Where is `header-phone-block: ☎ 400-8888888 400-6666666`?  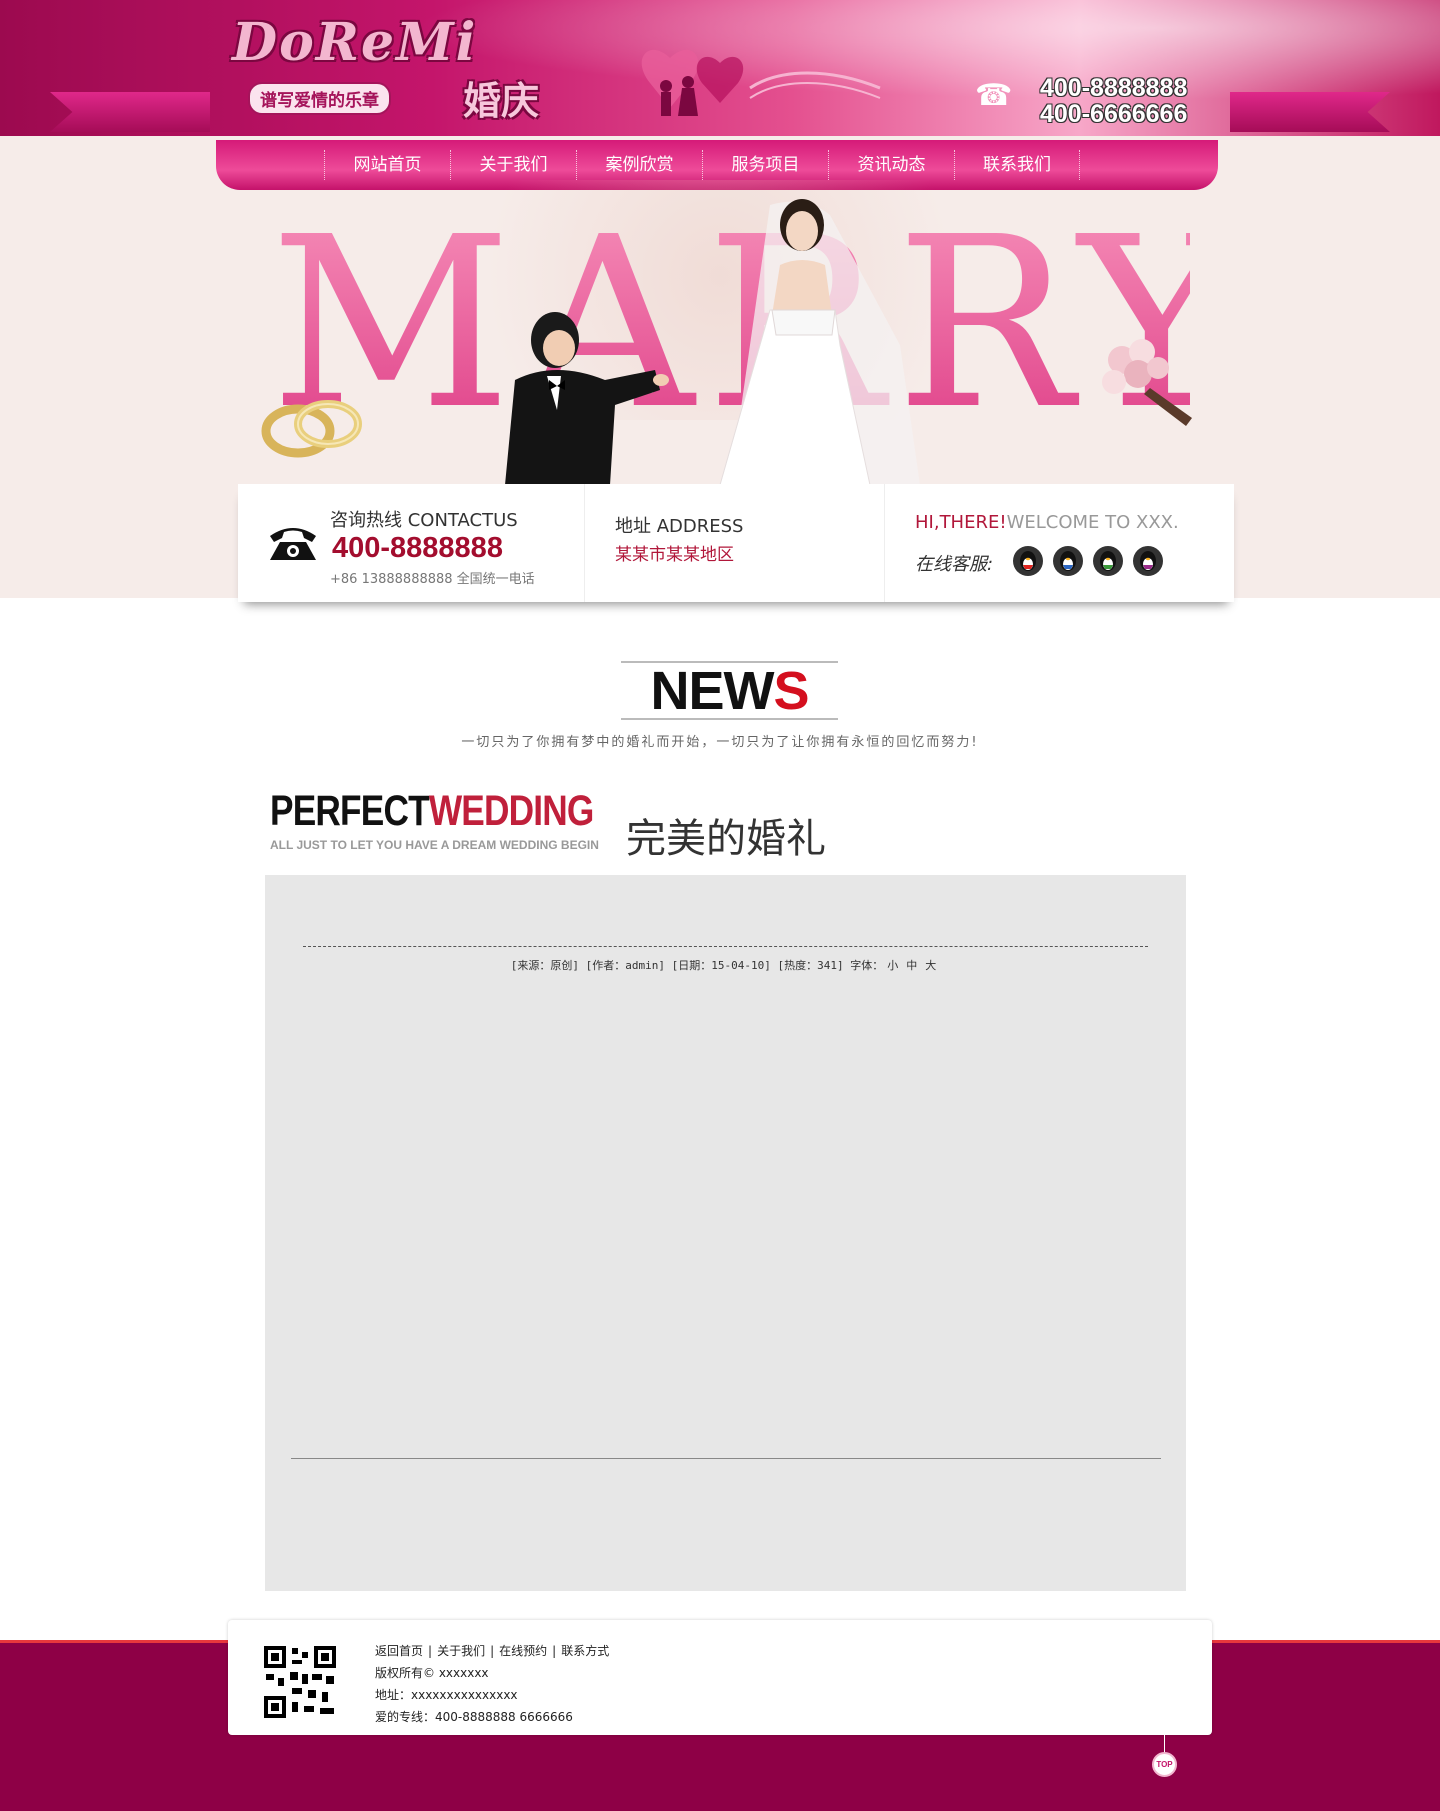
header-phone-block: ☎ 400-8888888 400-6666666 is located at coordinates (1085, 104).